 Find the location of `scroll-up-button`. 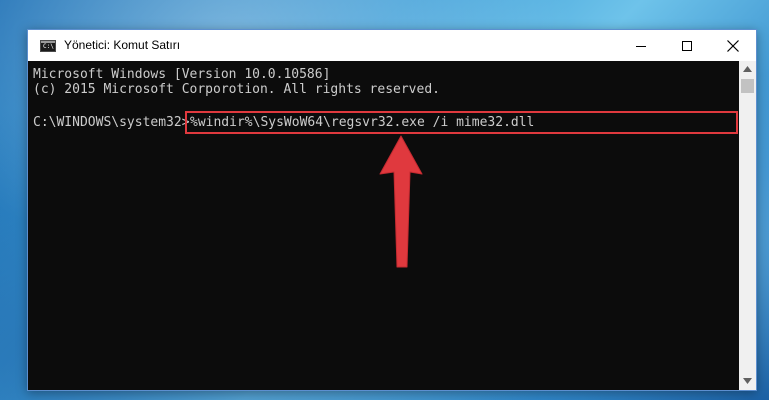

scroll-up-button is located at coordinates (747, 69).